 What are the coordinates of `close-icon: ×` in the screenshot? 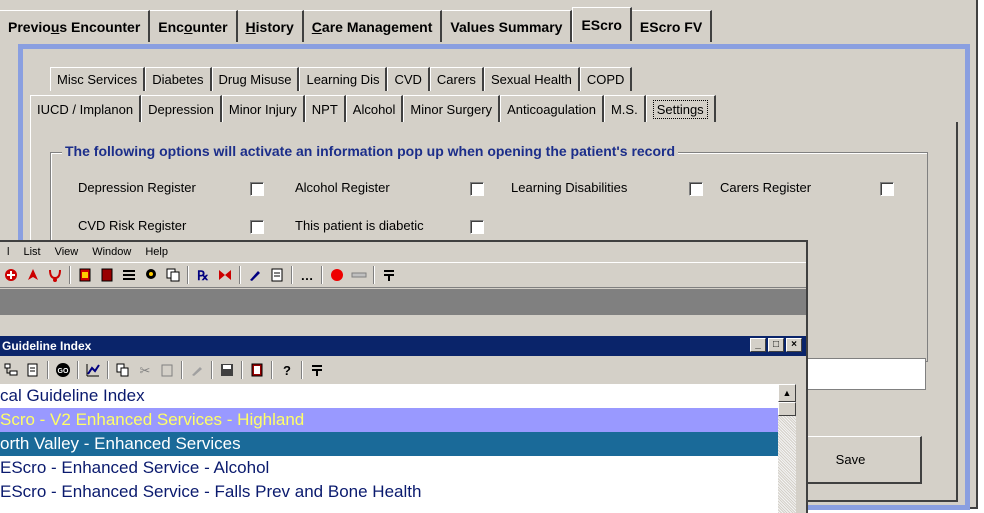 It's located at (794, 345).